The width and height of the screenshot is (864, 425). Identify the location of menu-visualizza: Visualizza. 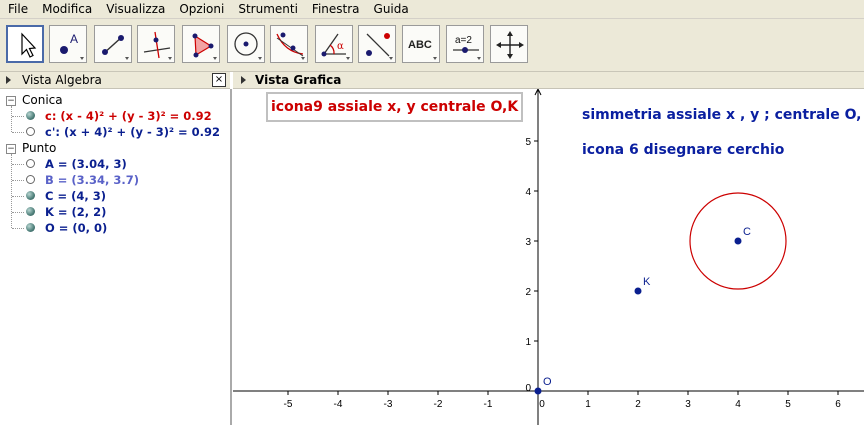
(134, 9).